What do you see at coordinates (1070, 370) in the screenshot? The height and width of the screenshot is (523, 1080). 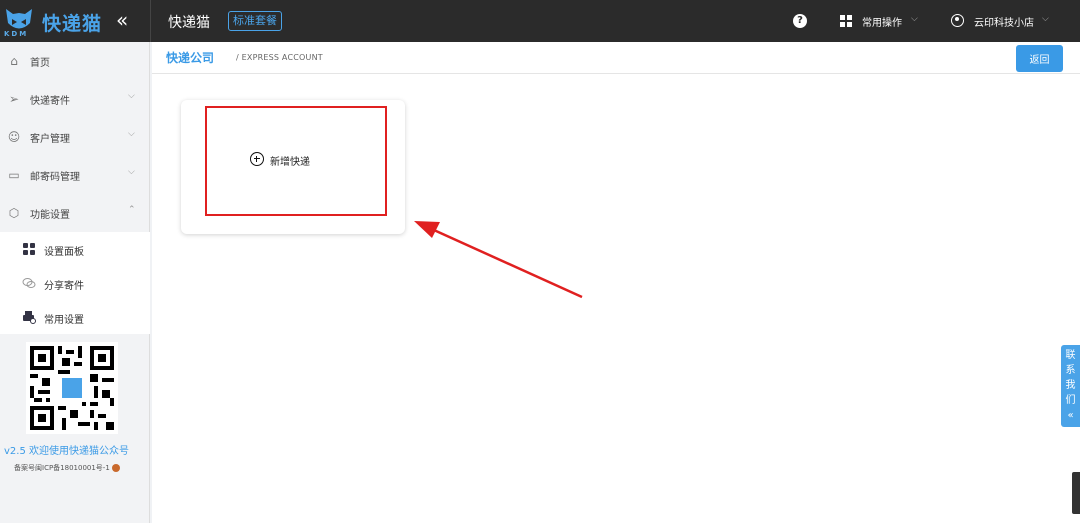 I see `contact-char: 系` at bounding box center [1070, 370].